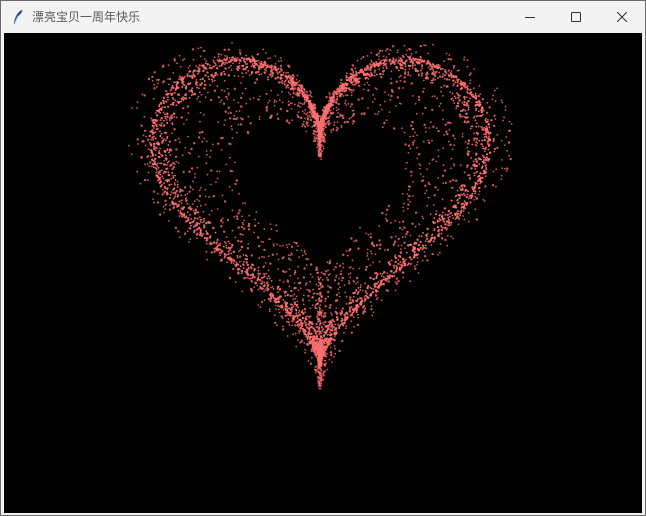  I want to click on title-bar: 漂亮宝贝一周年快乐, so click(323, 16).